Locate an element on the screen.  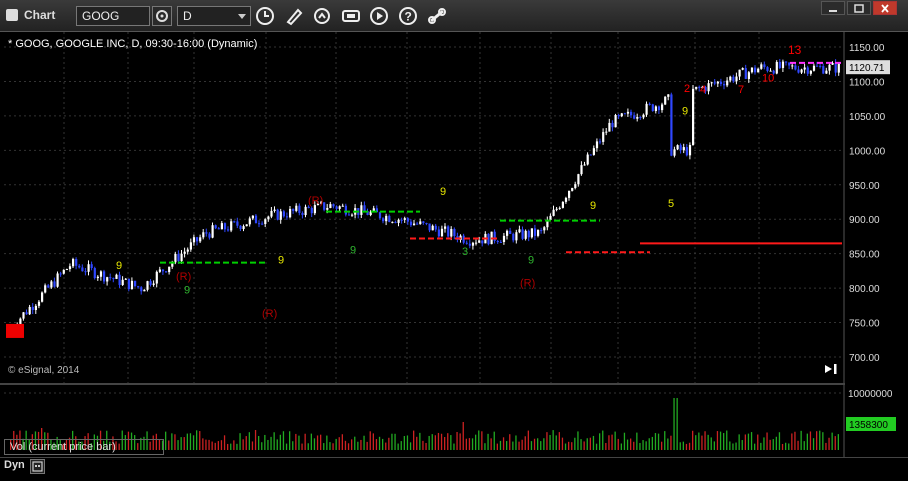
link-icon is located at coordinates (437, 16).